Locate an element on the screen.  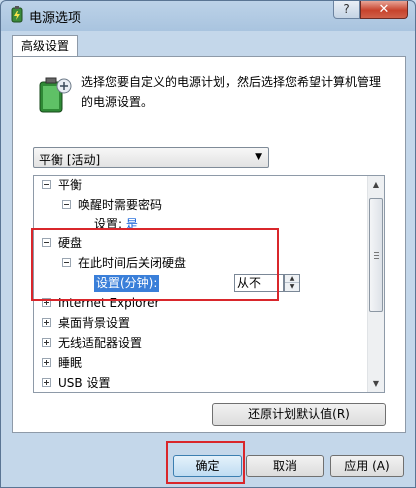
power-options-icon is located at coordinates (17, 15).